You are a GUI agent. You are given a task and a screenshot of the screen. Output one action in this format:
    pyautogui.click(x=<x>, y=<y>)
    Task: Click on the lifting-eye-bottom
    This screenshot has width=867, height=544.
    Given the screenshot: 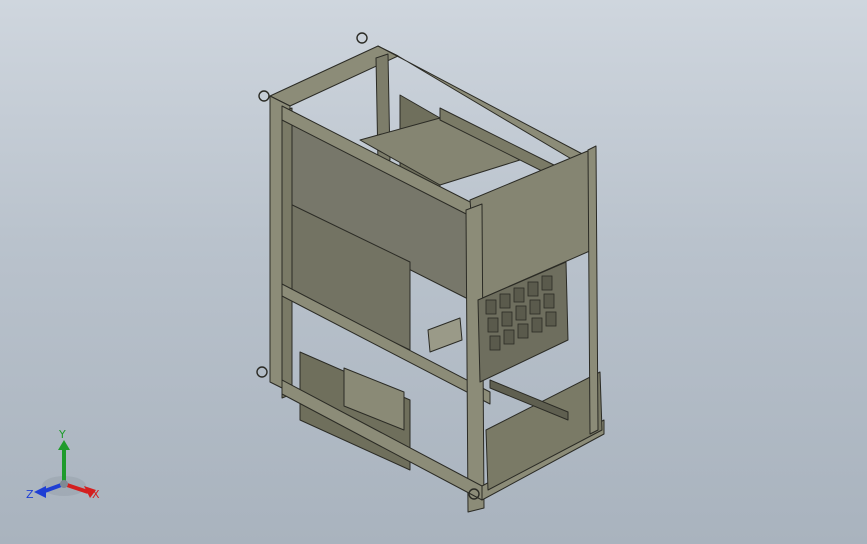 What is the action you would take?
    pyautogui.click(x=262, y=372)
    